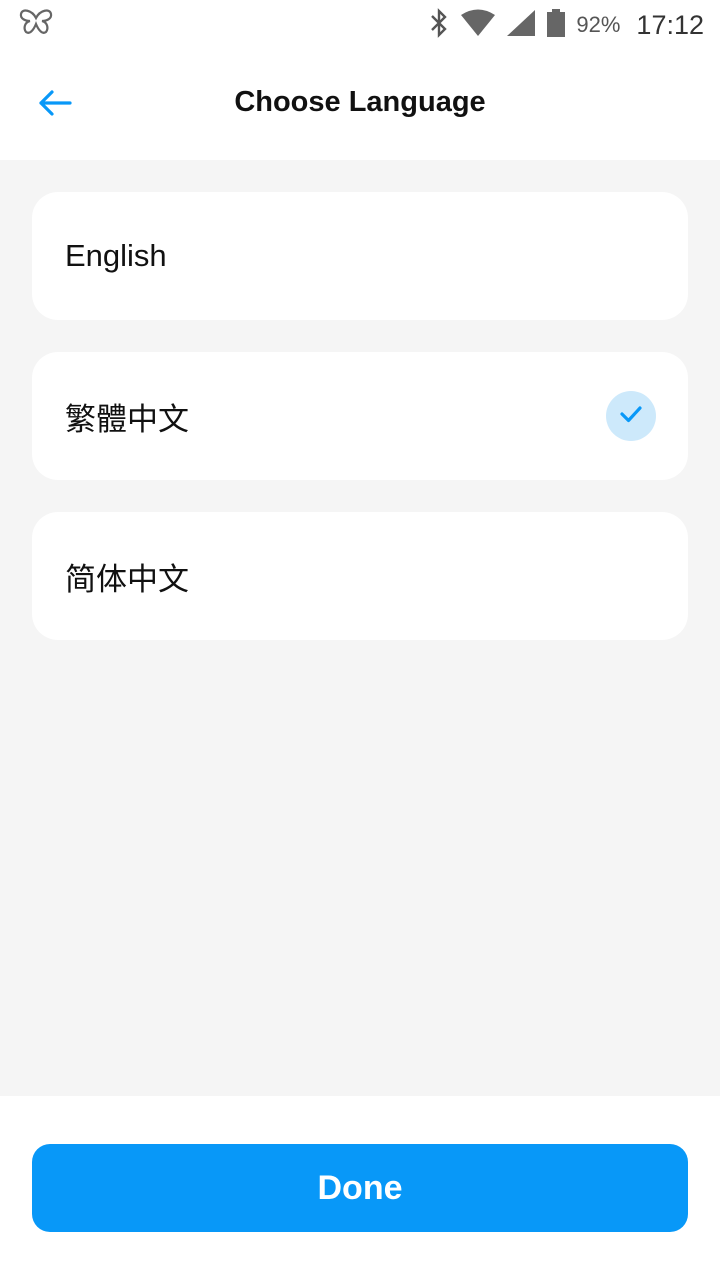 This screenshot has width=720, height=1280. Describe the element at coordinates (670, 24) in the screenshot. I see `clock: 17:12` at that location.